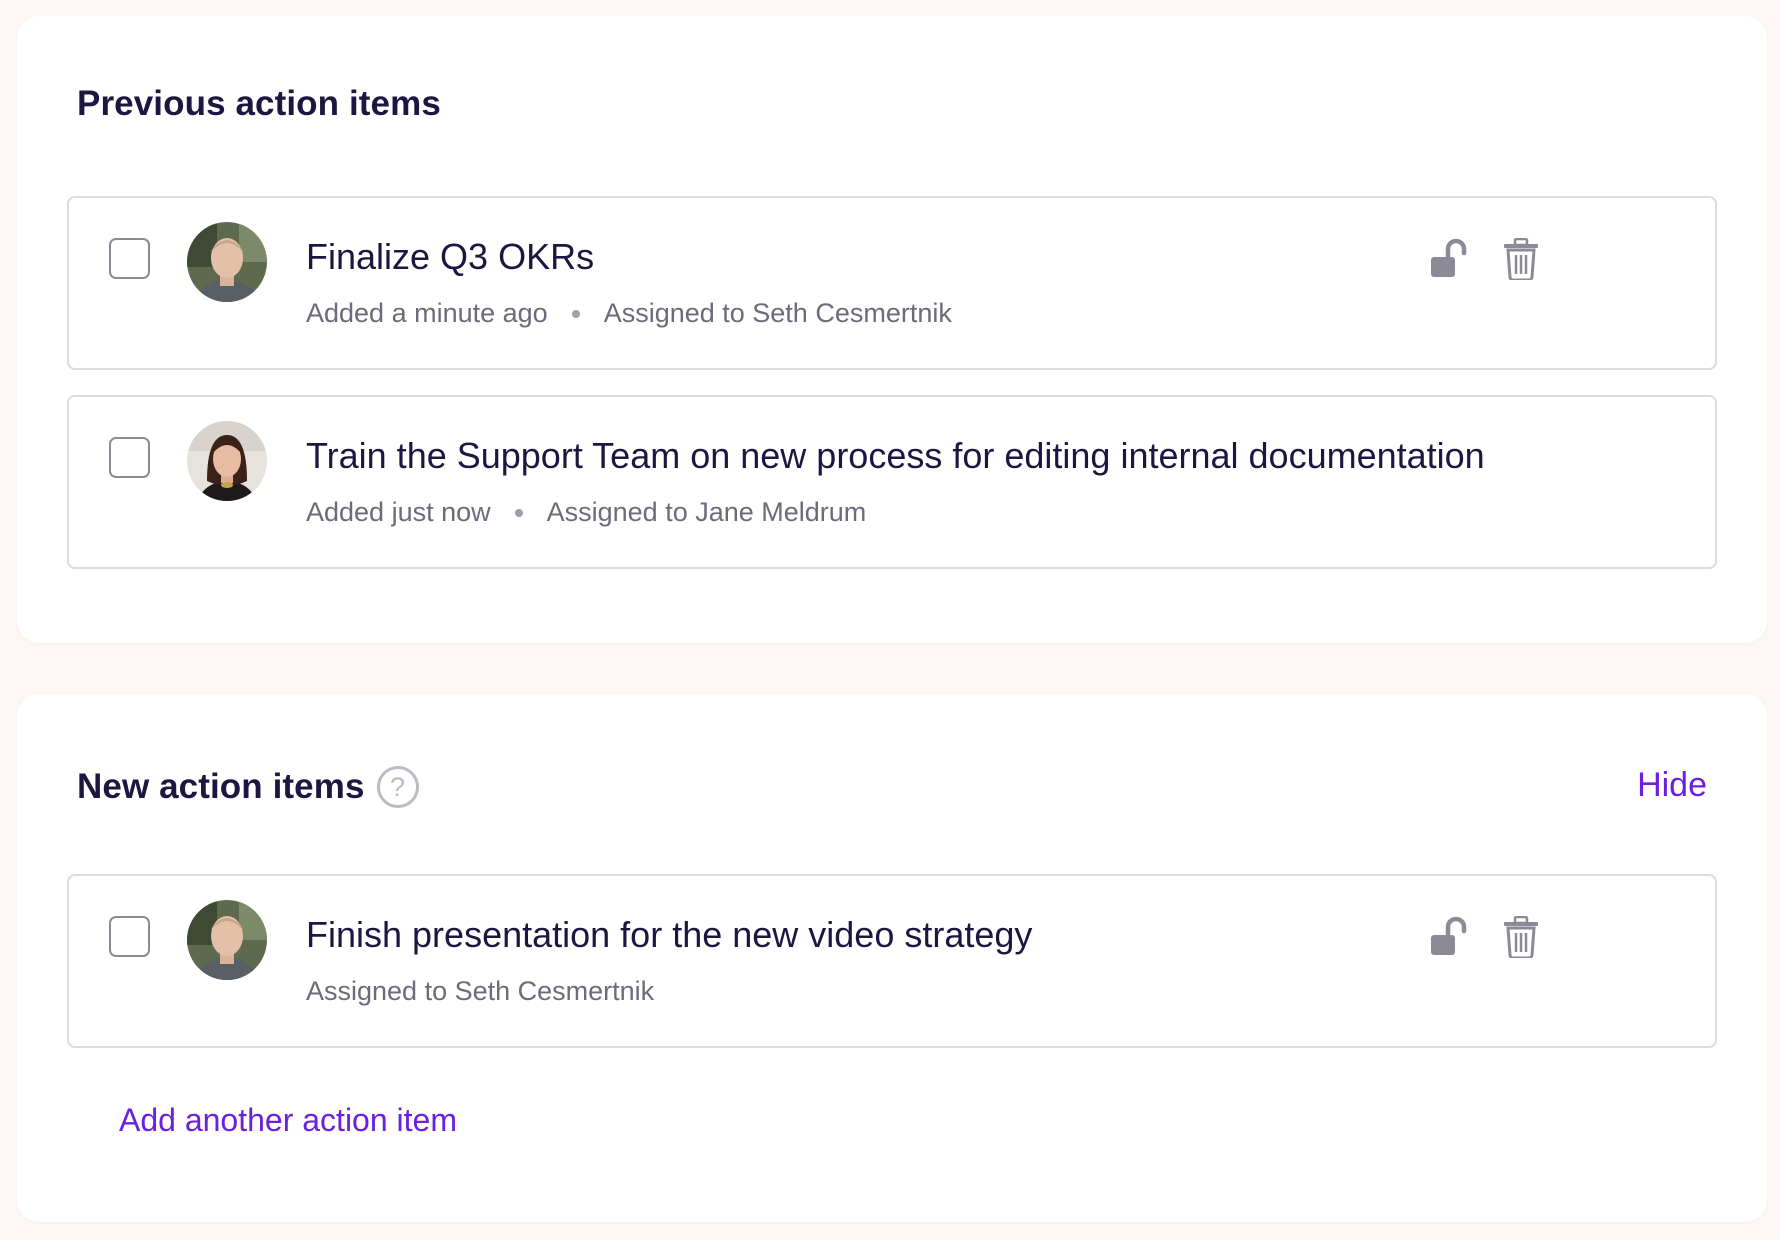 The width and height of the screenshot is (1780, 1240). Describe the element at coordinates (450, 257) in the screenshot. I see `action-item-title: Finalize Q3 OKRs` at that location.